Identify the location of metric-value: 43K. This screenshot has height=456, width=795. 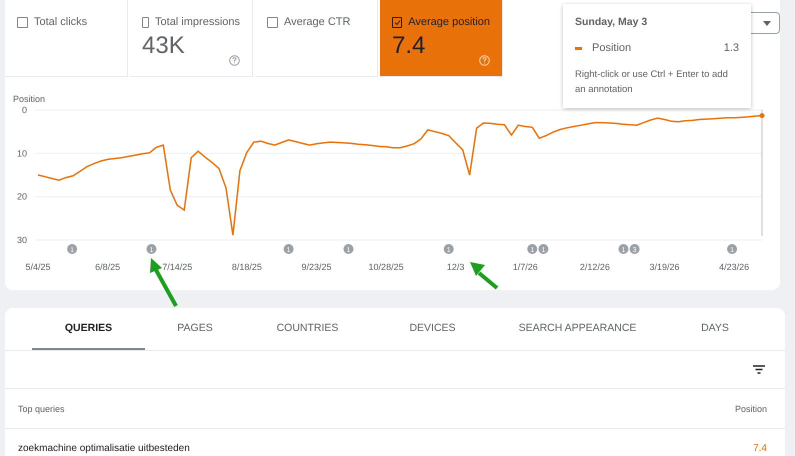
(164, 46).